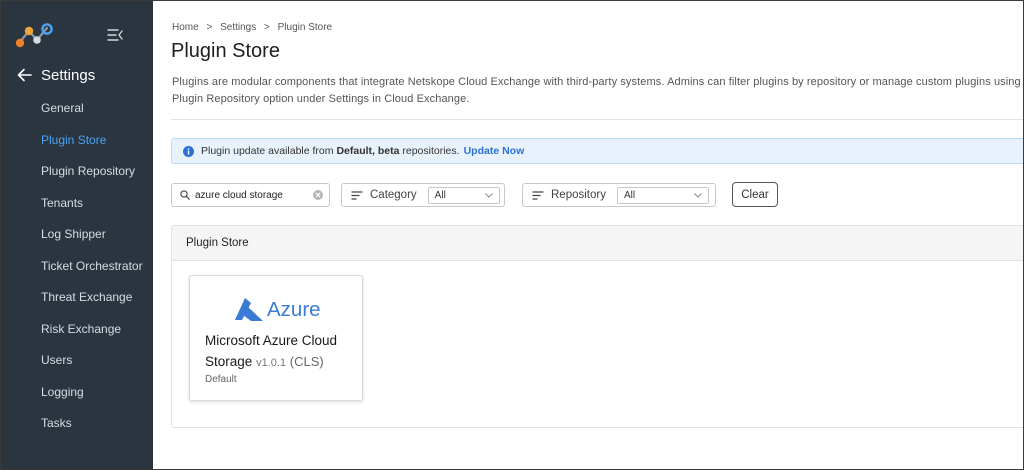  What do you see at coordinates (77, 172) in the screenshot?
I see `sidebar-item-plugin-repository: Plugin Repository` at bounding box center [77, 172].